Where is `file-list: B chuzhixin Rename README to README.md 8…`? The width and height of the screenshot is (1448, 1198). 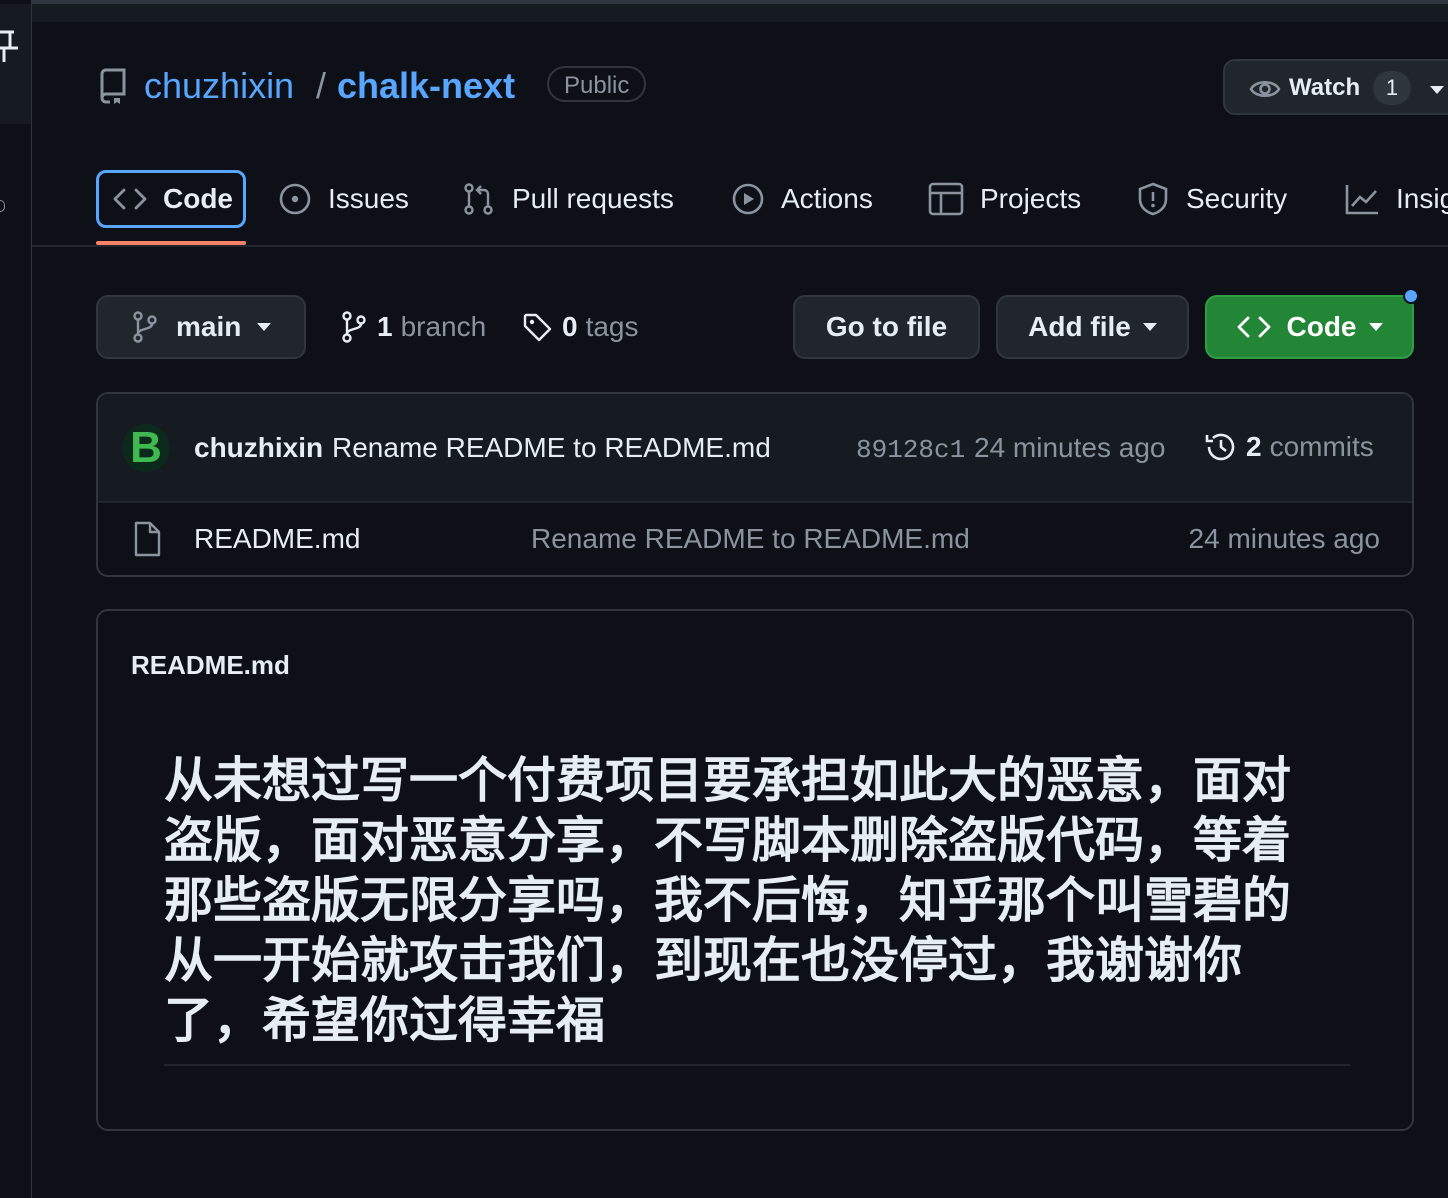
file-list: B chuzhixin Rename README to README.md 8… is located at coordinates (755, 484).